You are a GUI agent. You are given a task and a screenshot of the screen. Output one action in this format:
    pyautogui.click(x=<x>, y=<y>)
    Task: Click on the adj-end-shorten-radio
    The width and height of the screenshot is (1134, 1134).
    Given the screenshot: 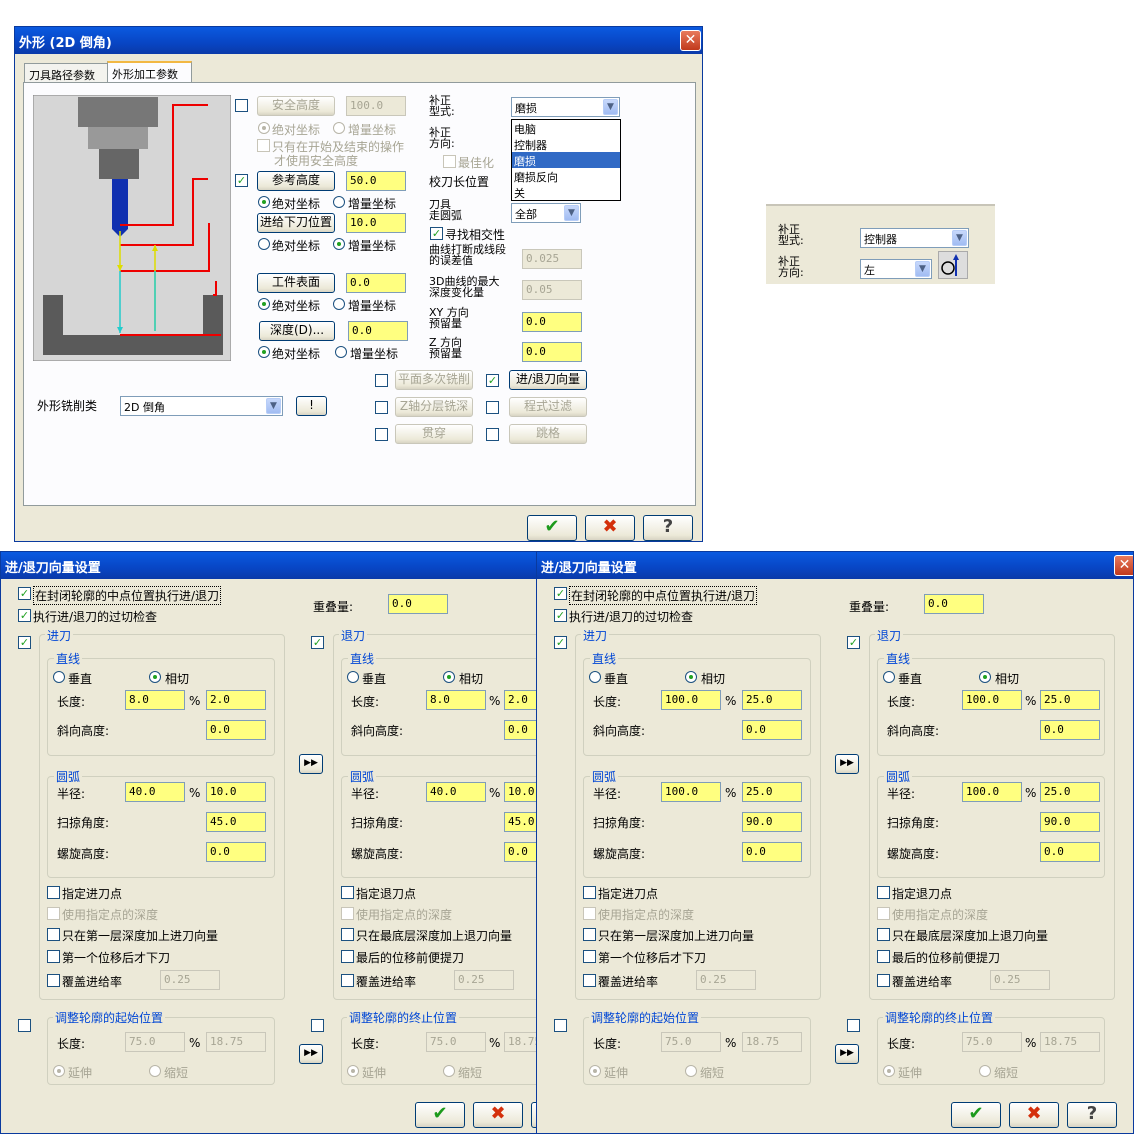 What is the action you would take?
    pyautogui.click(x=985, y=1071)
    